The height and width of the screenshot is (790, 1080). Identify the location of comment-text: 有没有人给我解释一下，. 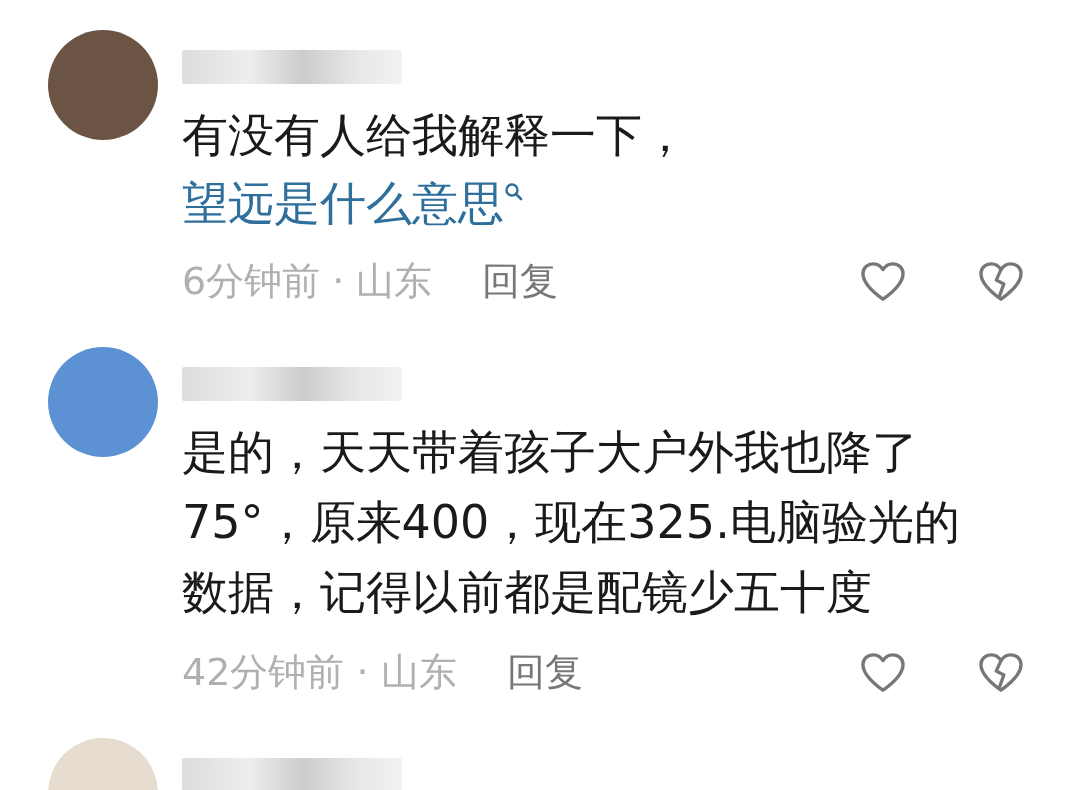
(435, 135).